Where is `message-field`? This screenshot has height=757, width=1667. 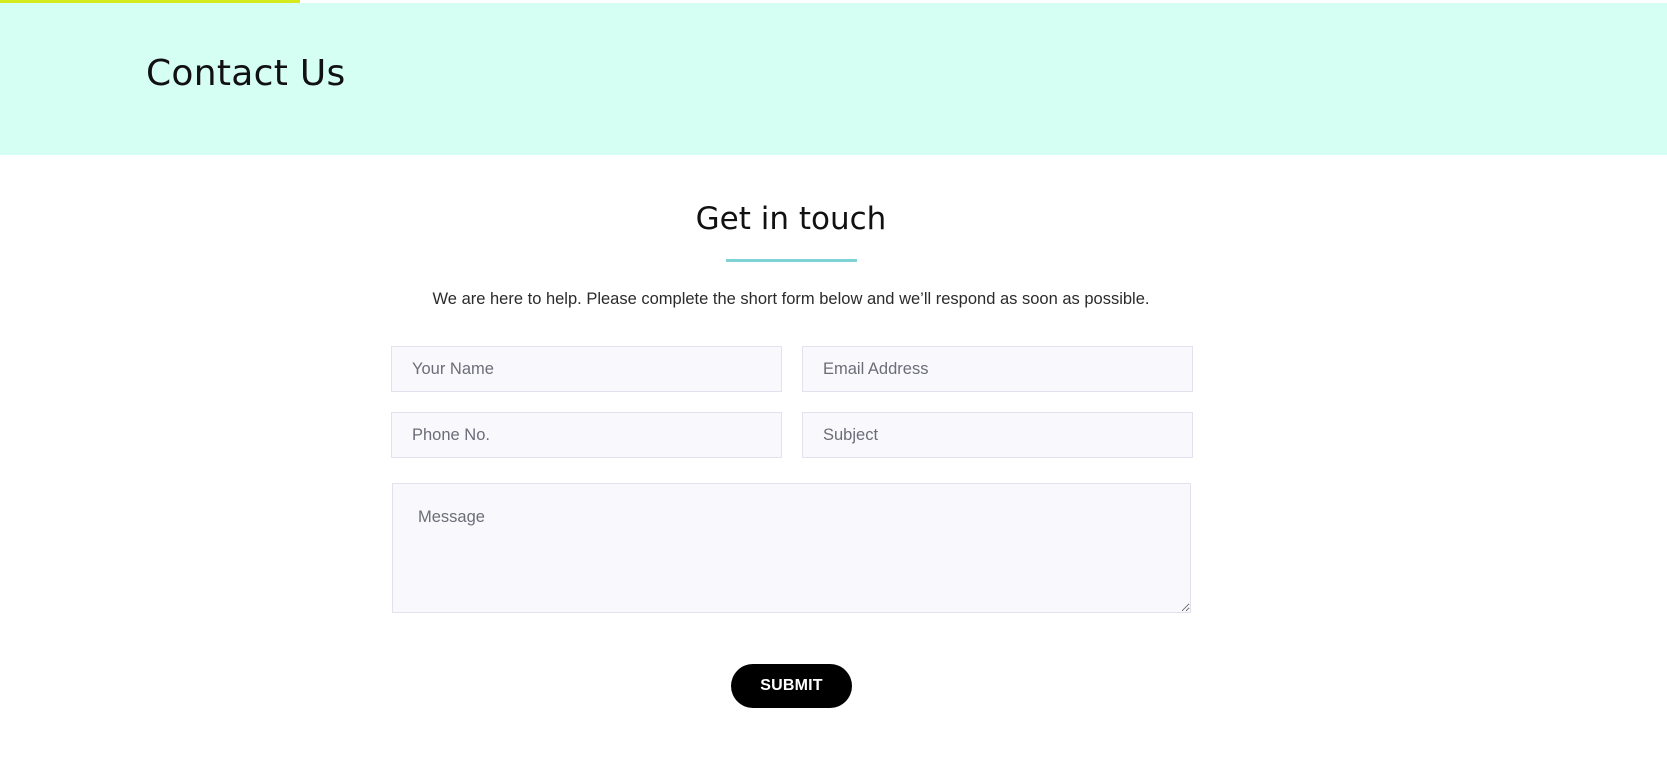
message-field is located at coordinates (791, 548).